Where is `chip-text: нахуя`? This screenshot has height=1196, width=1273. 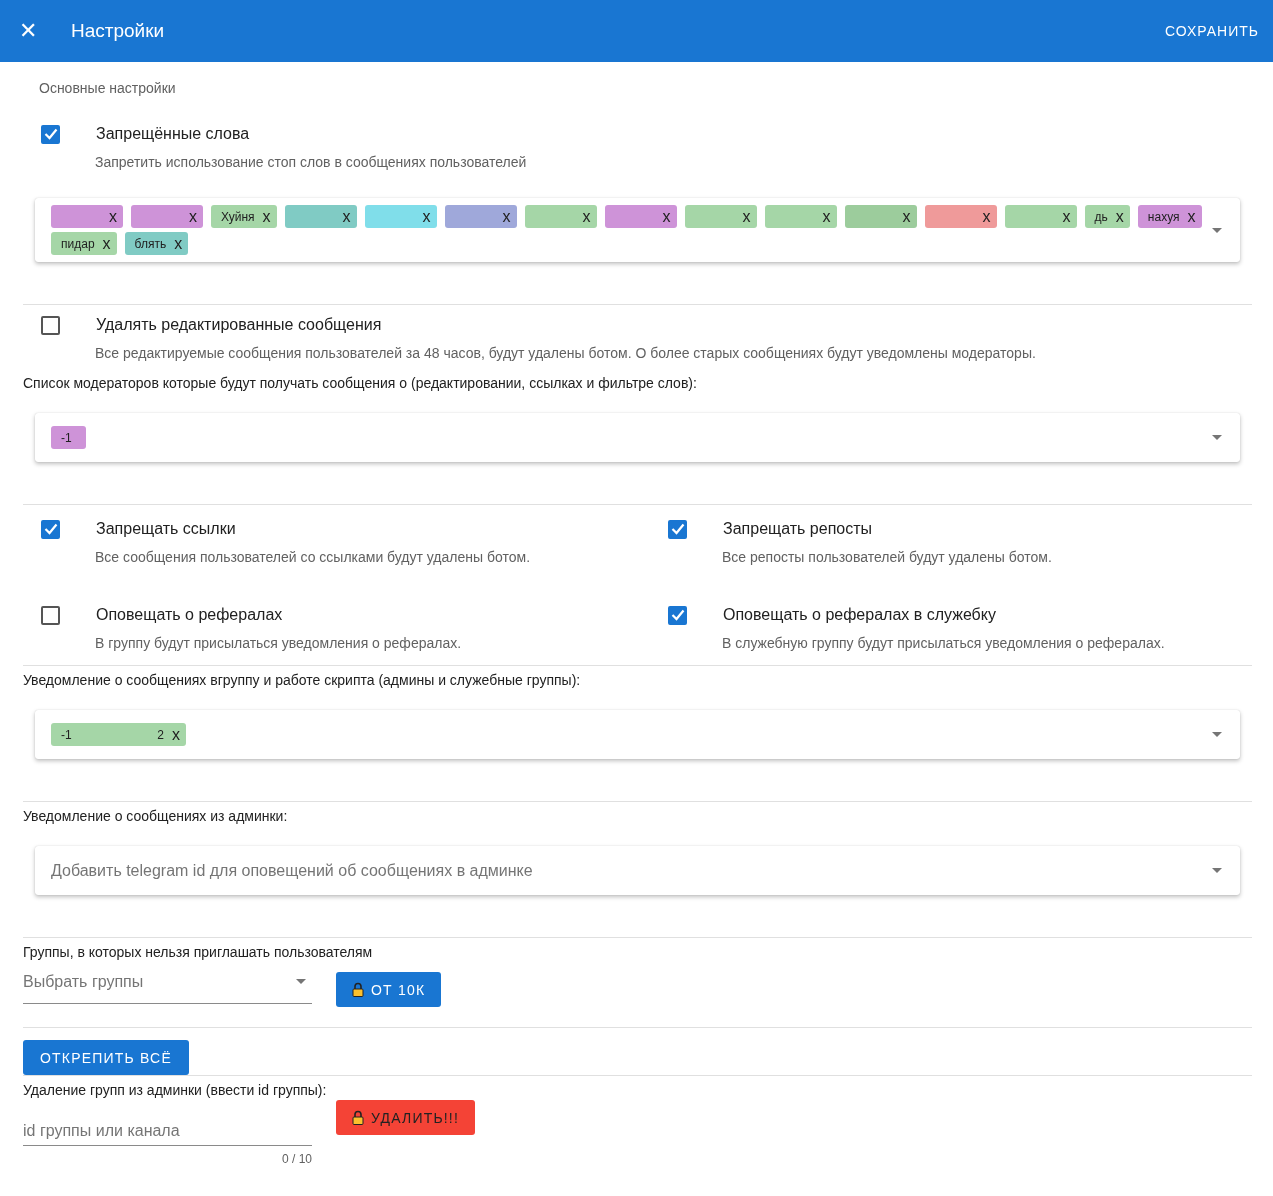
chip-text: нахуя is located at coordinates (1163, 216).